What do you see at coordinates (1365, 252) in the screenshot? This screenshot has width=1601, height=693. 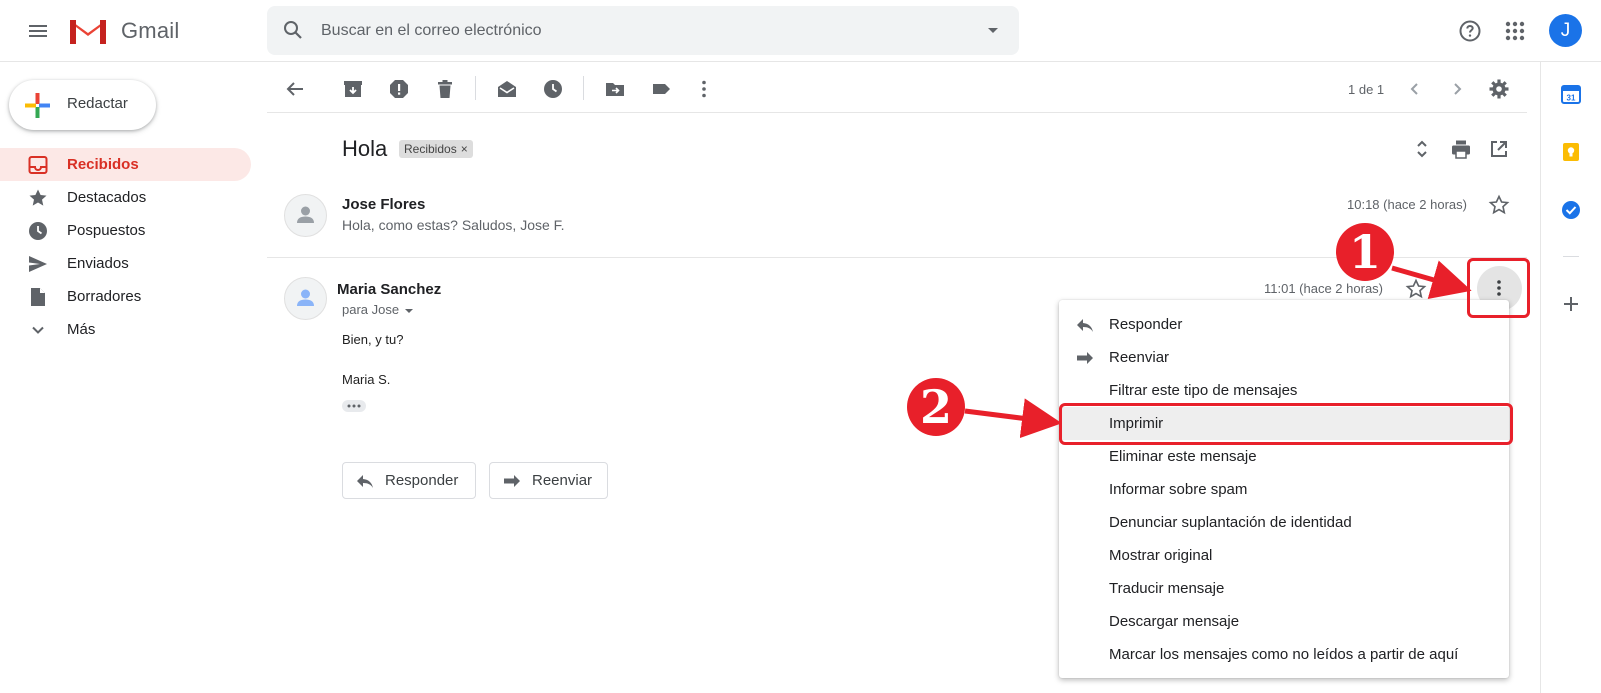 I see `annotation-step-1-badge: 1` at bounding box center [1365, 252].